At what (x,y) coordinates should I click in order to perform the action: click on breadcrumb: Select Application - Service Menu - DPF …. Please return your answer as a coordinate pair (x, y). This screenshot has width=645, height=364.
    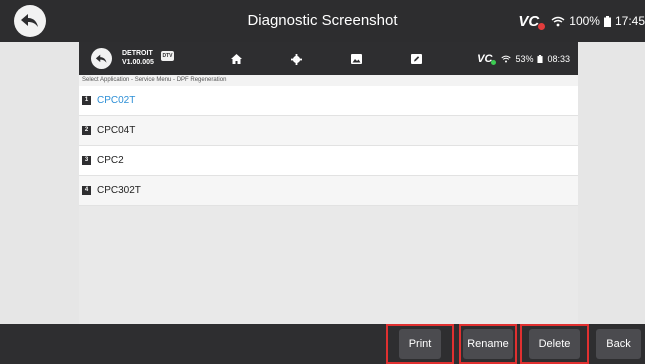
    Looking at the image, I should click on (328, 80).